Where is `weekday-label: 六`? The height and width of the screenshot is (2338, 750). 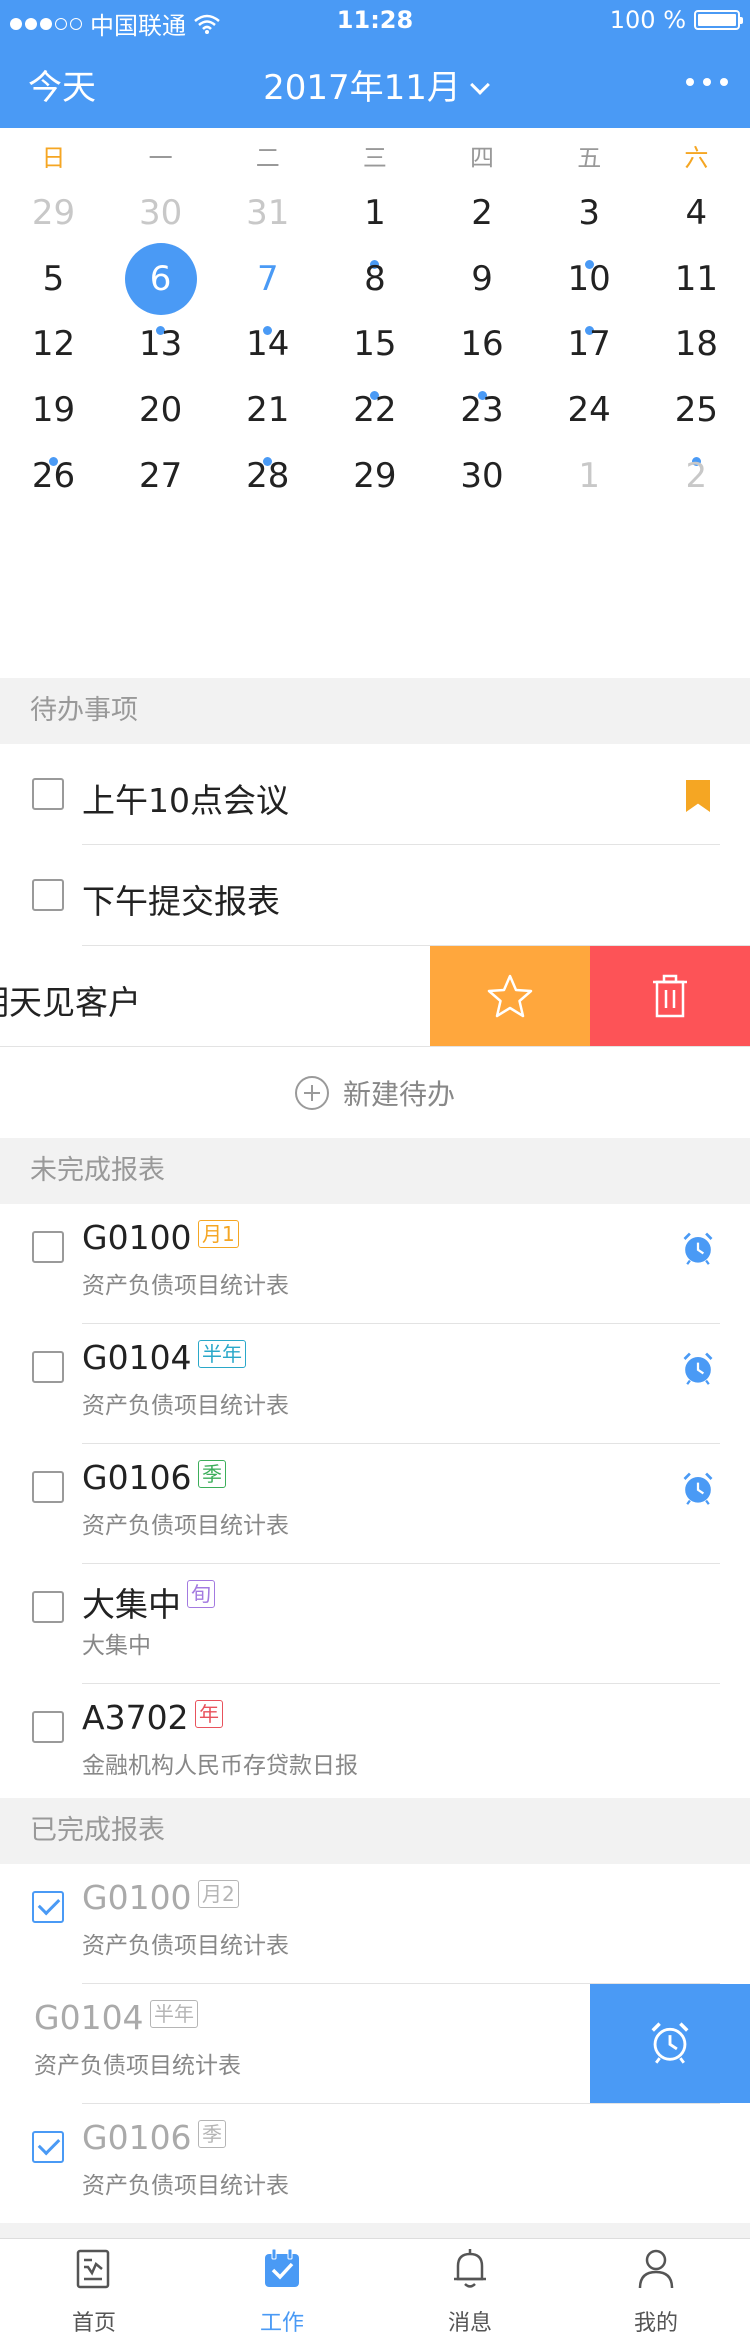 weekday-label: 六 is located at coordinates (696, 158).